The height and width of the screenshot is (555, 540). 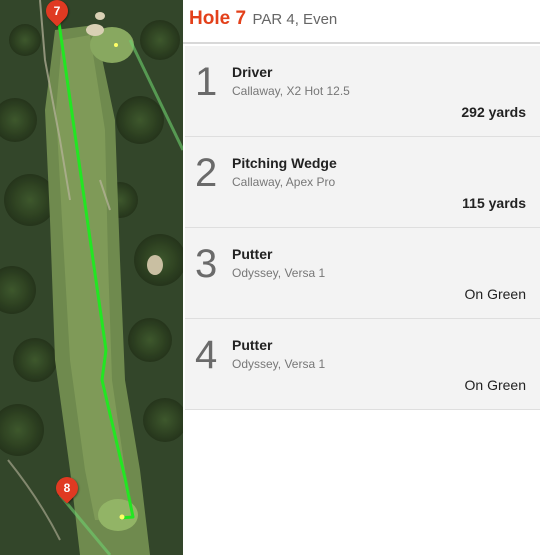 What do you see at coordinates (206, 355) in the screenshot?
I see `shot-number: 4` at bounding box center [206, 355].